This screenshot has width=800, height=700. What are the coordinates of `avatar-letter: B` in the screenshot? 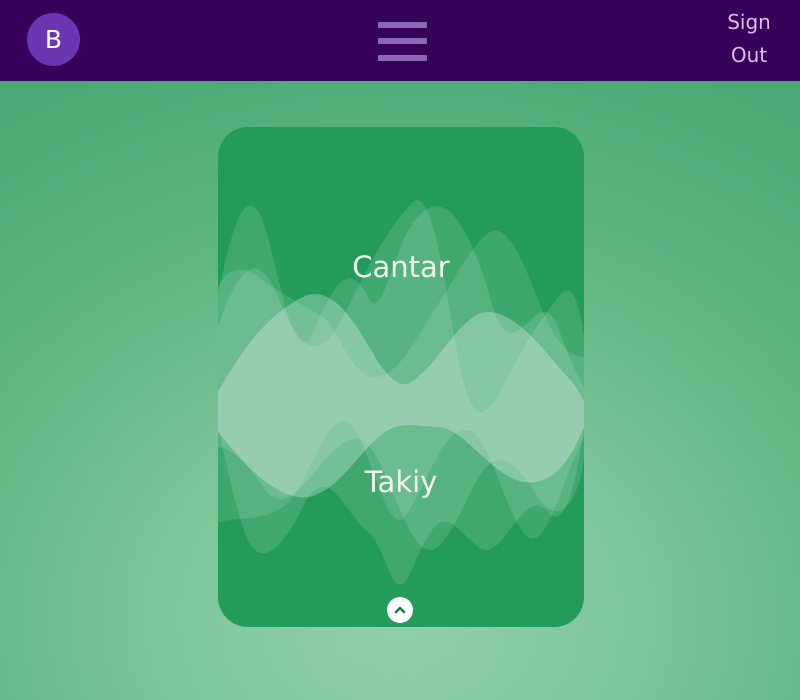 It's located at (53, 39).